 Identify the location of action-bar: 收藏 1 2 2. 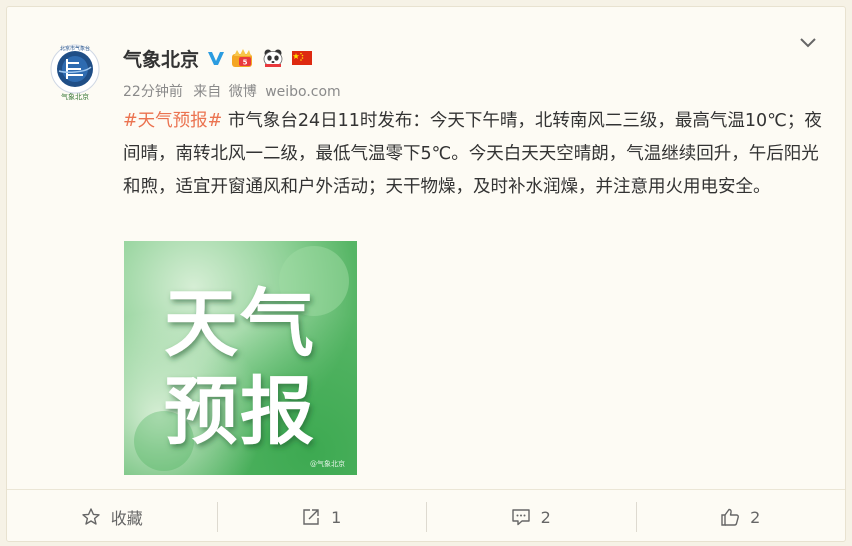
(426, 516).